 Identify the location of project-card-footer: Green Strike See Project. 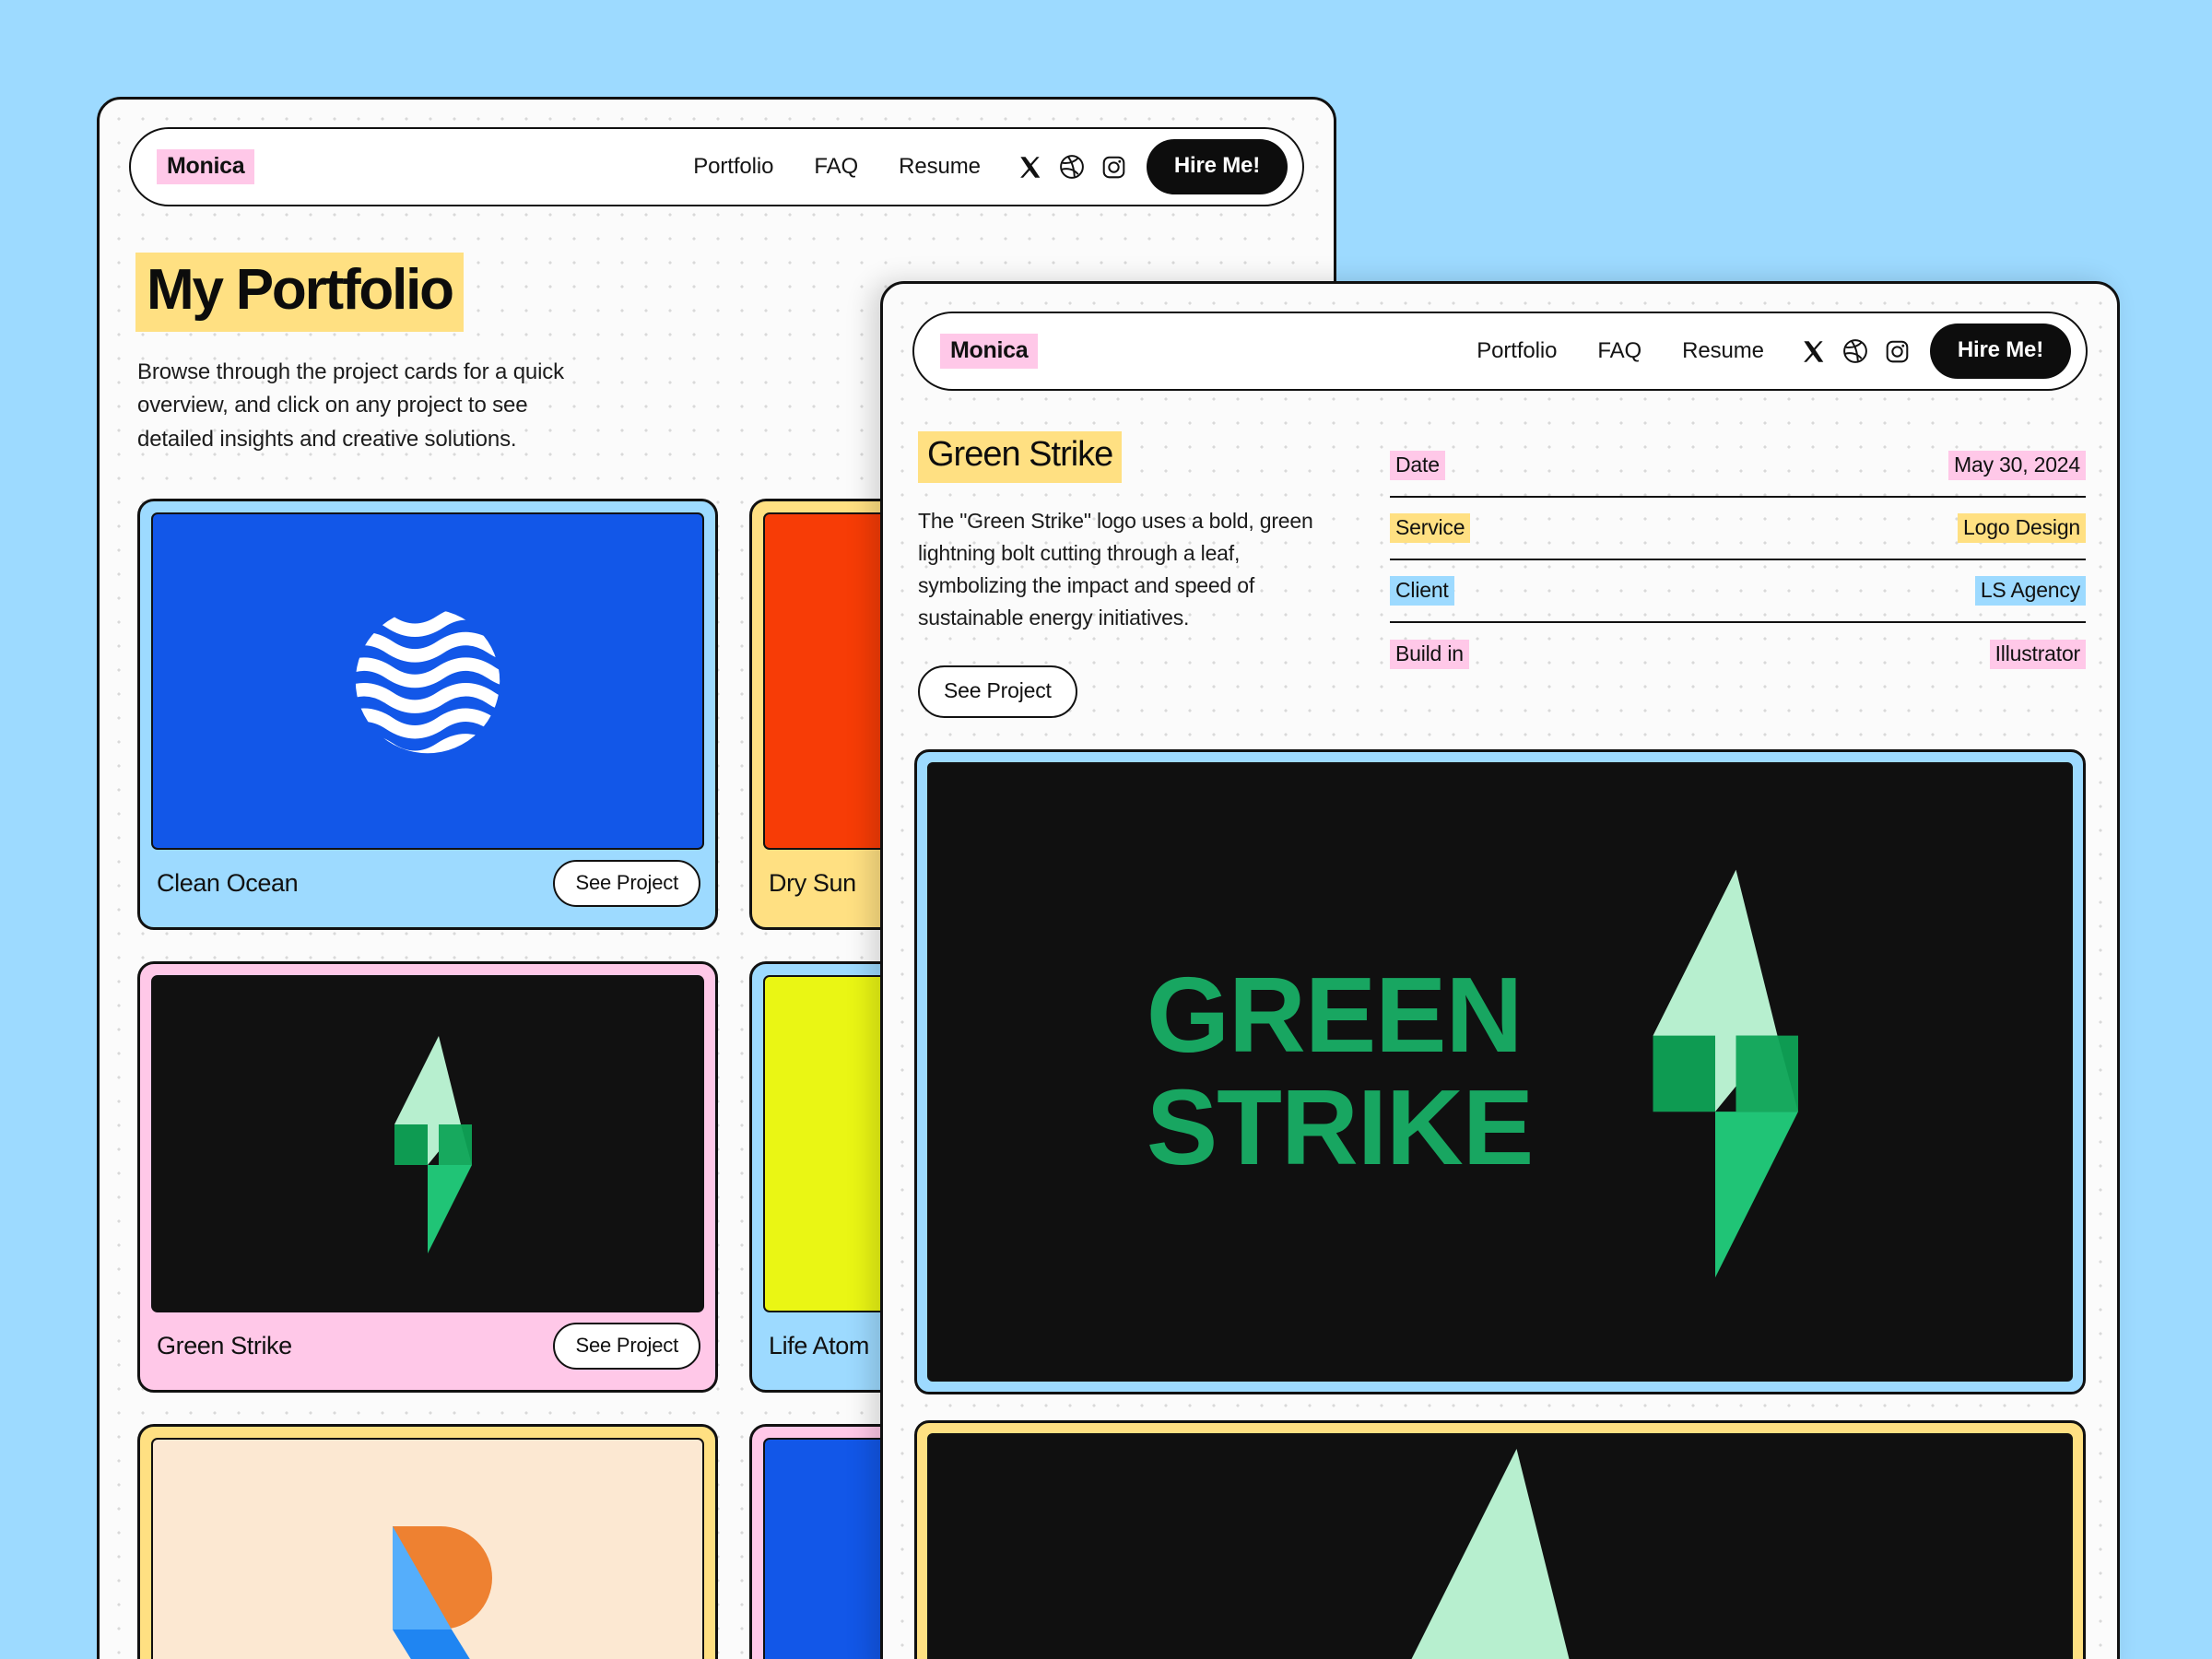
(427, 1345).